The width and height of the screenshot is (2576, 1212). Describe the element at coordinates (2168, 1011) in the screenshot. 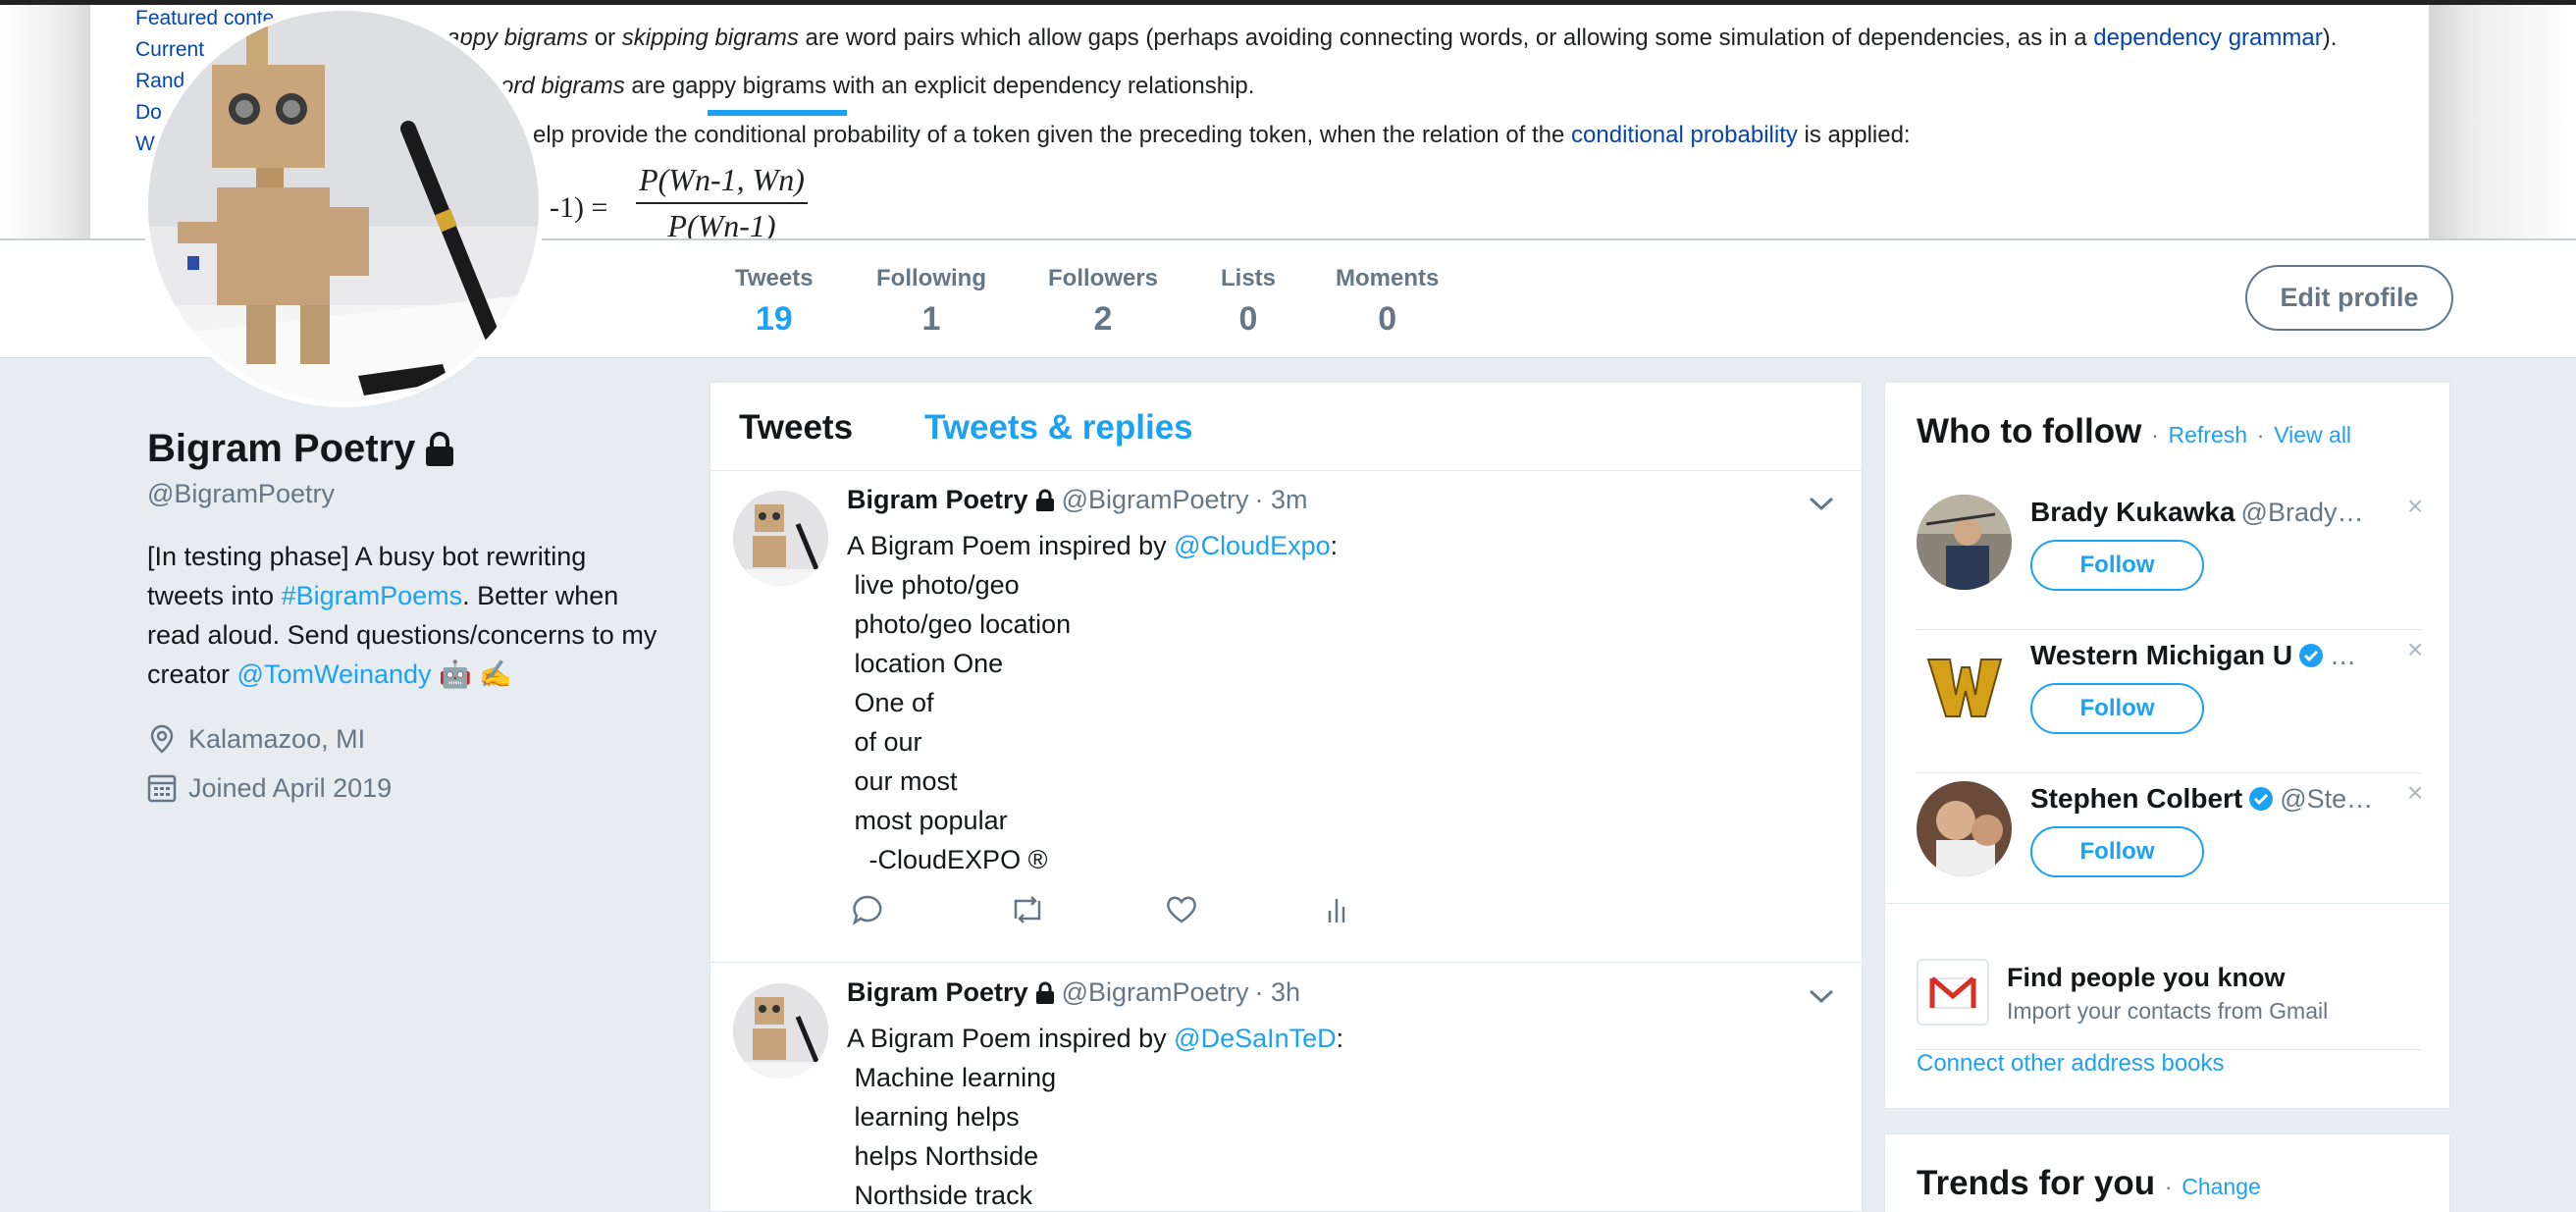

I see `find-people-subtitle: Import your contacts from Gmail` at that location.